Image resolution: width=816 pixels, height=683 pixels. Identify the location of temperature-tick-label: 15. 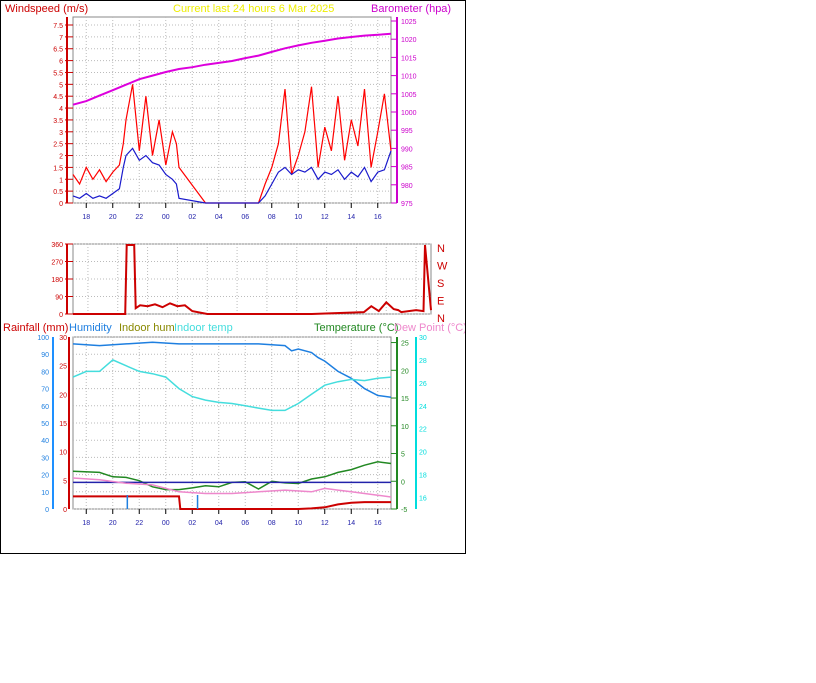
(405, 399).